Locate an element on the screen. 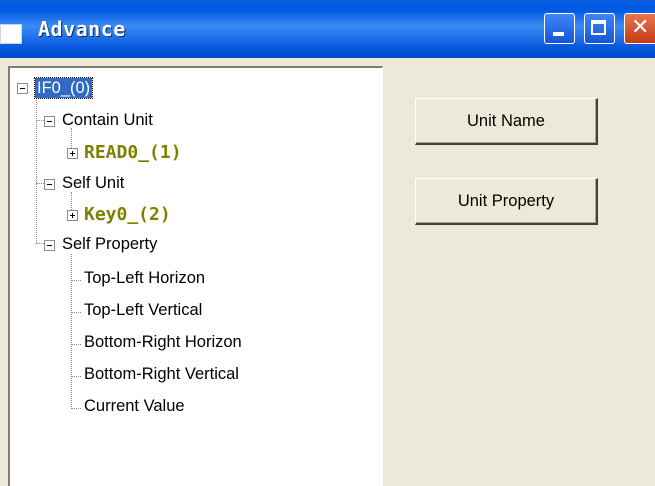 This screenshot has height=486, width=655. collapse-self-property-toggle is located at coordinates (49, 245).